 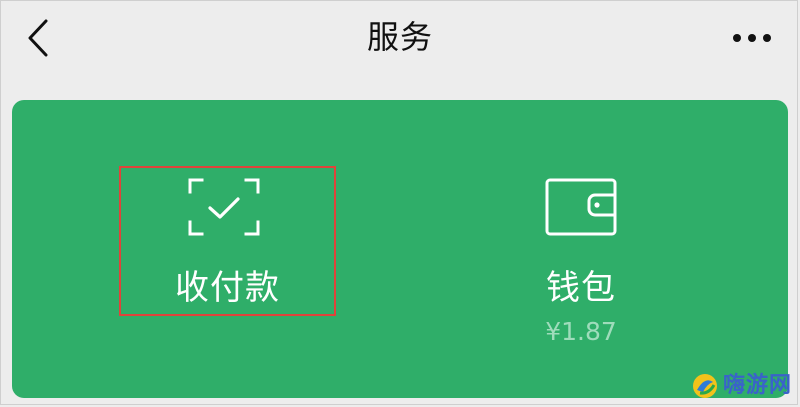 What do you see at coordinates (581, 207) in the screenshot?
I see `wallet-icon` at bounding box center [581, 207].